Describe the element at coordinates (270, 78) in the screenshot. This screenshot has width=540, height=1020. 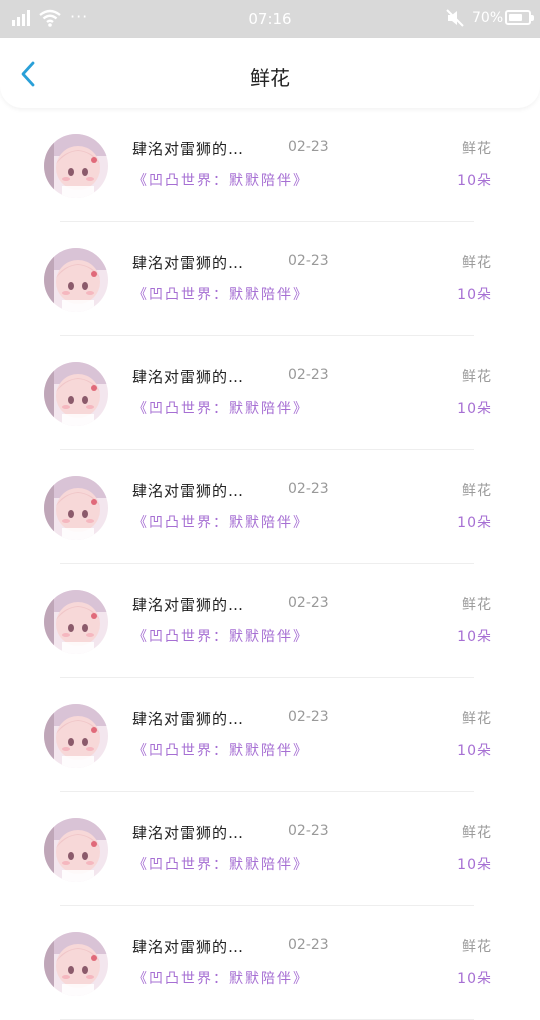
I see `page-title: 鲜花` at that location.